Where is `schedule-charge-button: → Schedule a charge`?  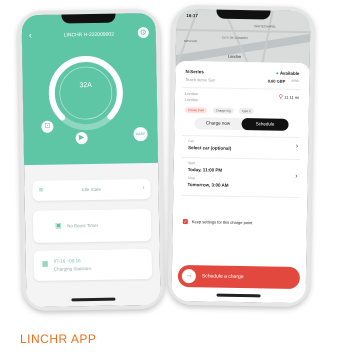
schedule-charge-button: → Schedule a charge is located at coordinates (239, 277).